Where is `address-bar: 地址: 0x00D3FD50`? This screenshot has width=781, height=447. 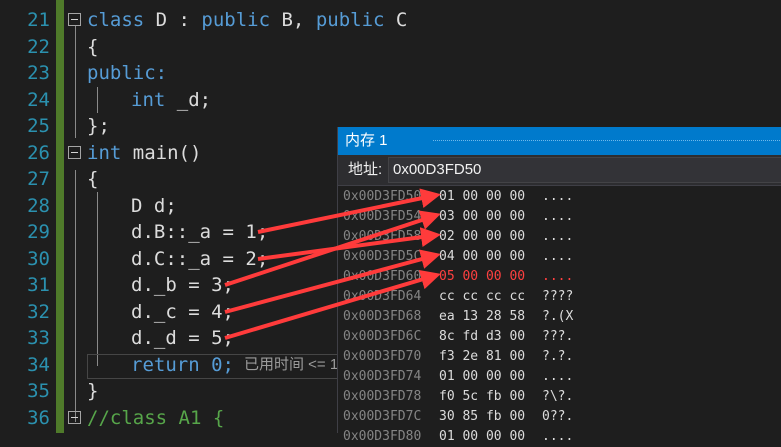
address-bar: 地址: 0x00D3FD50 is located at coordinates (559, 170).